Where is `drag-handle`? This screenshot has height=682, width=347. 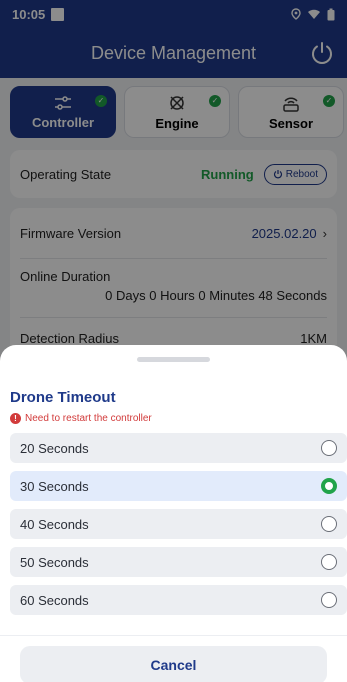 drag-handle is located at coordinates (173, 359).